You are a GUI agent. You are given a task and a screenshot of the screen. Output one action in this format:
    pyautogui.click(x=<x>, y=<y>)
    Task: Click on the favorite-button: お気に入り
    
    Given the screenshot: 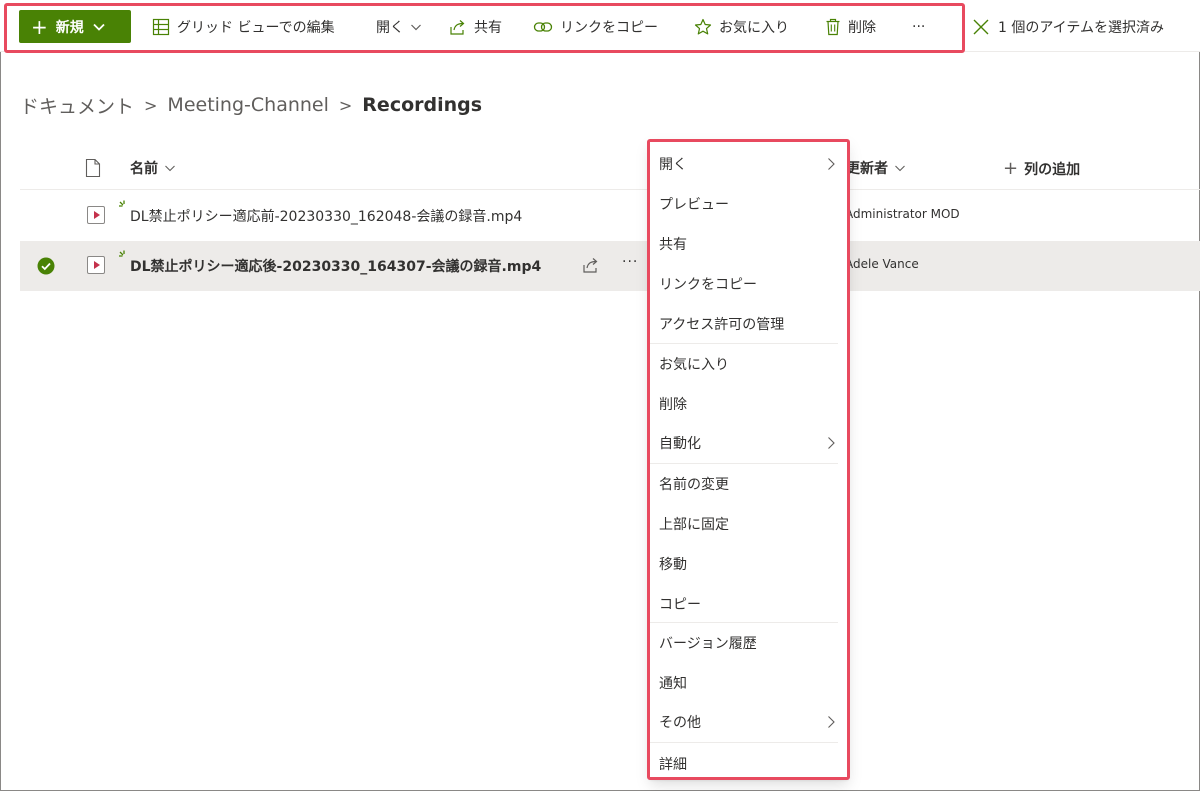 What is the action you would take?
    pyautogui.click(x=741, y=26)
    